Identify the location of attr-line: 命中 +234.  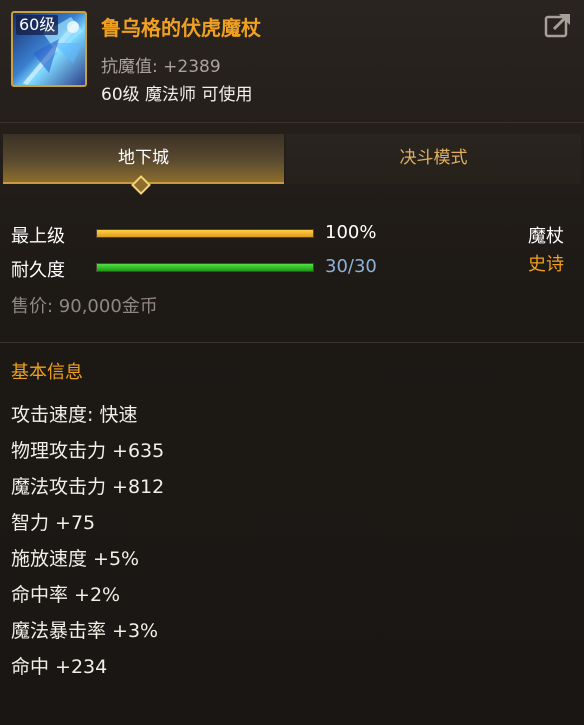
(59, 667).